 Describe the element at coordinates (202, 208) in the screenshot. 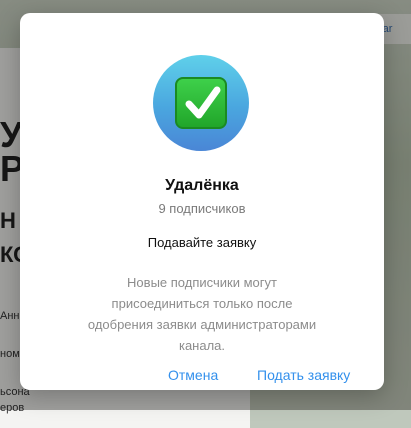

I see `subscriber-count: 9 подписчиков` at that location.